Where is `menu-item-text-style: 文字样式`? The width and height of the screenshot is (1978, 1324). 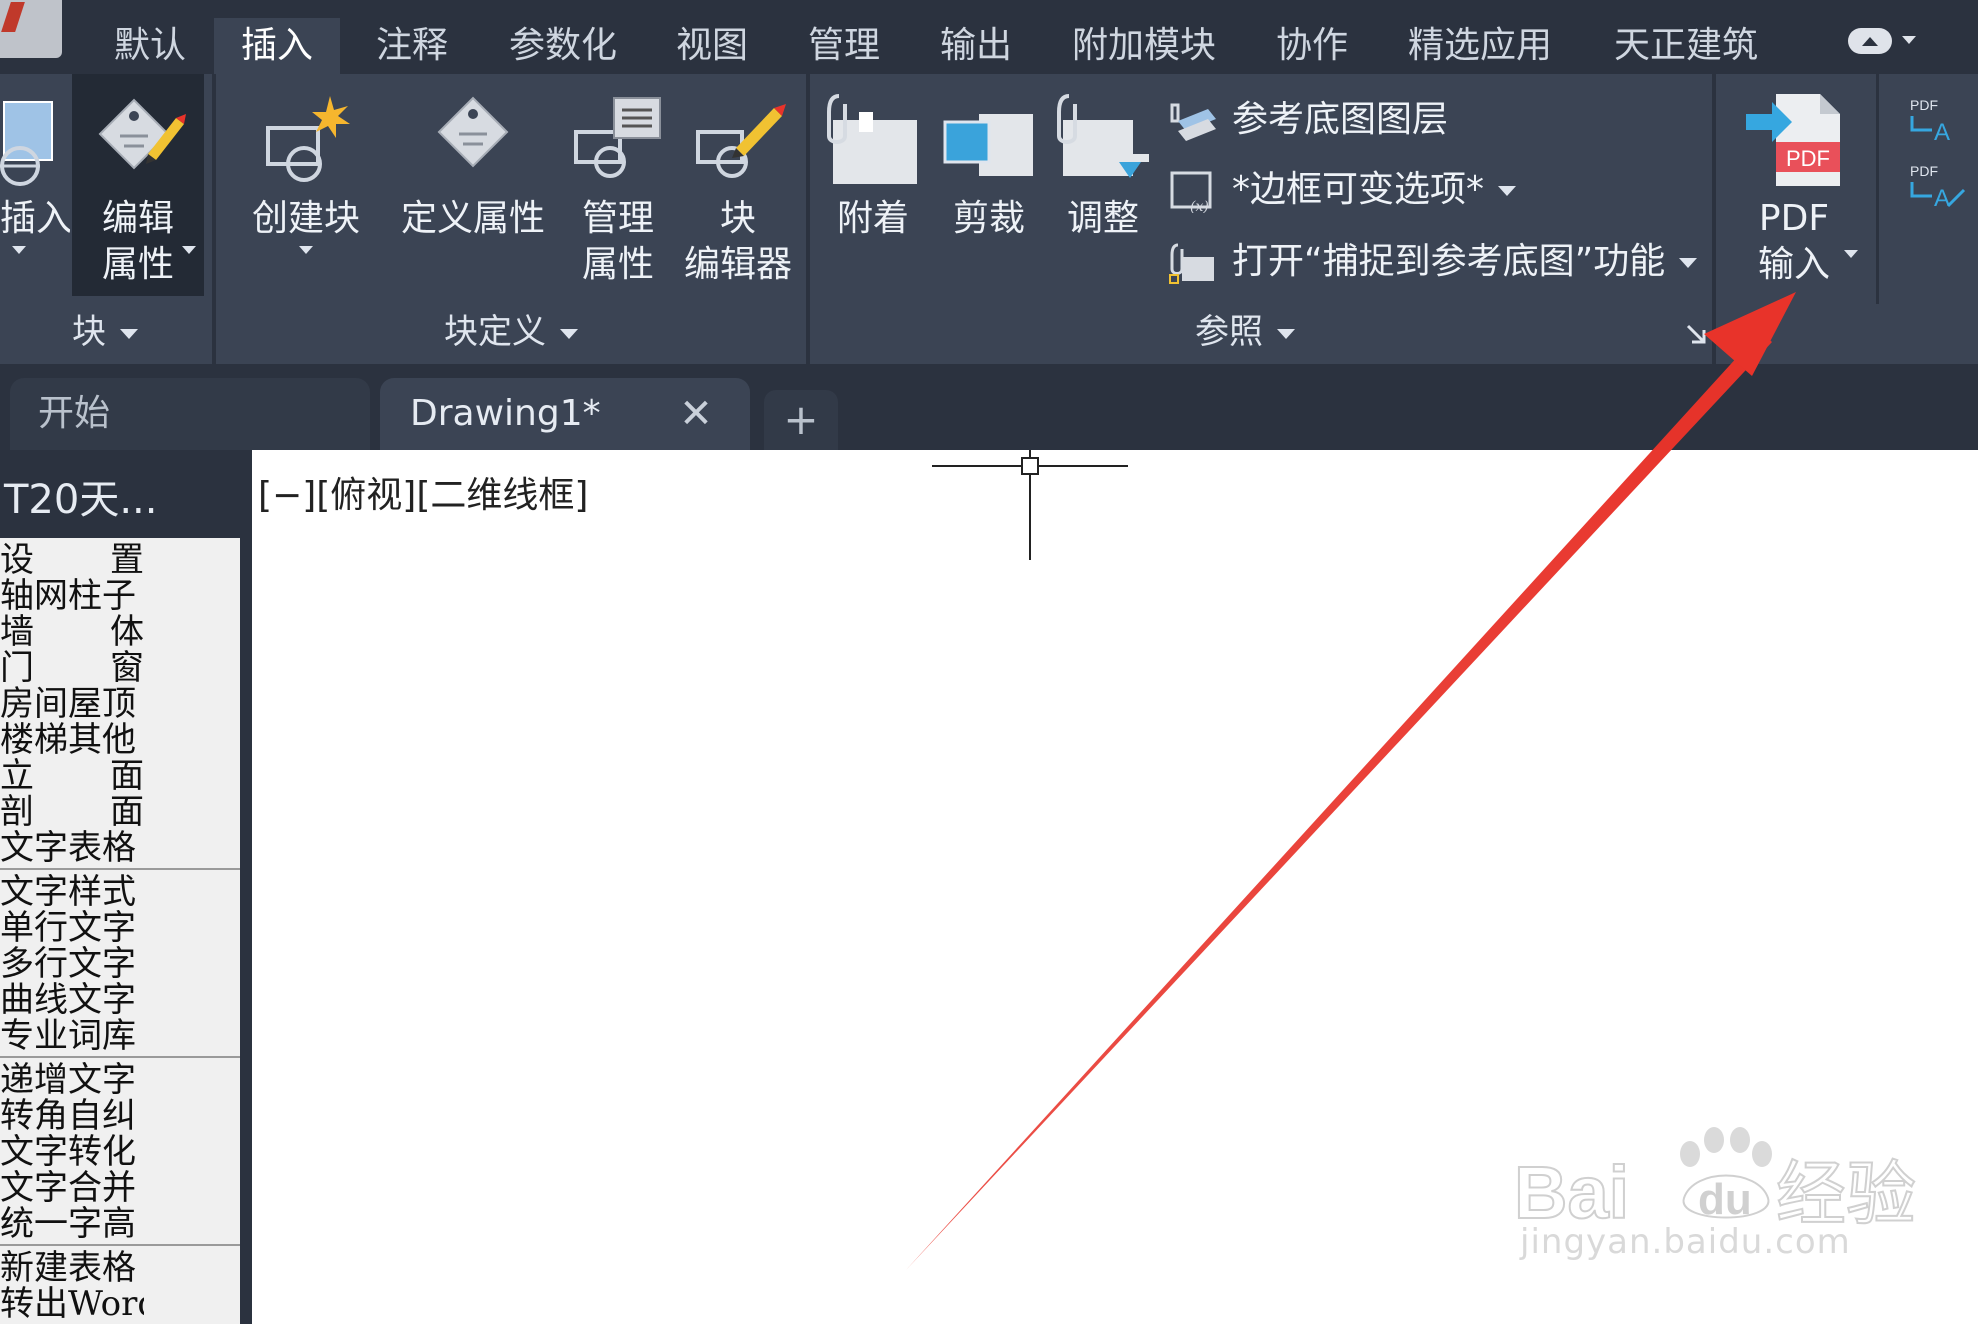 menu-item-text-style: 文字样式 is located at coordinates (72, 892).